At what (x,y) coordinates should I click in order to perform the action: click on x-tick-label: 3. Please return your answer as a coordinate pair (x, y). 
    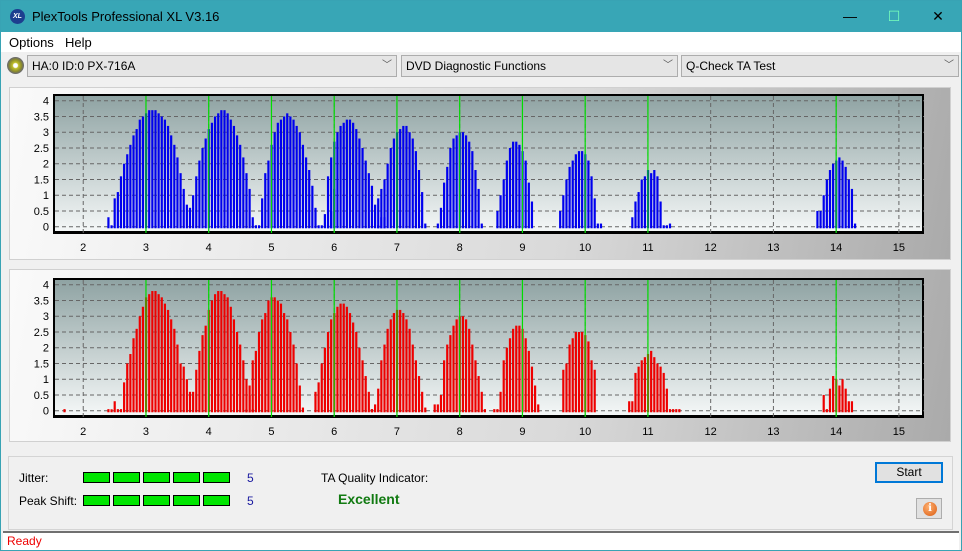
    Looking at the image, I should click on (146, 432).